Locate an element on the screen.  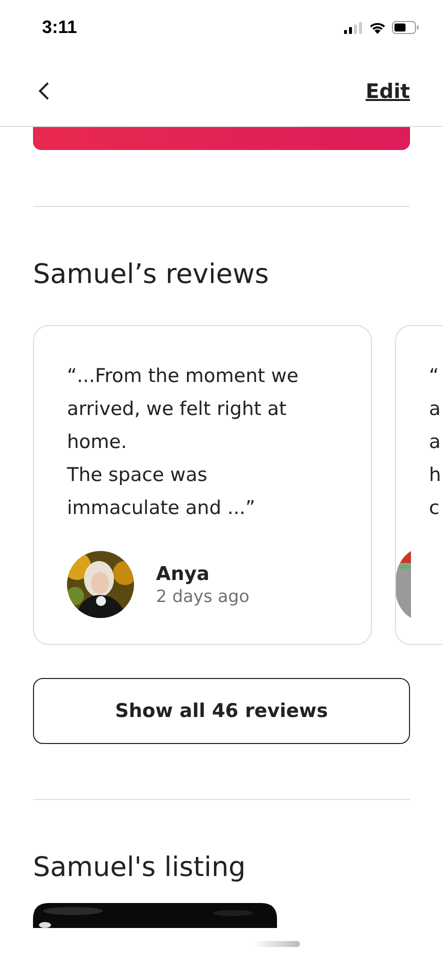
show-all-reviews-button: Show all 46 reviews is located at coordinates (221, 711).